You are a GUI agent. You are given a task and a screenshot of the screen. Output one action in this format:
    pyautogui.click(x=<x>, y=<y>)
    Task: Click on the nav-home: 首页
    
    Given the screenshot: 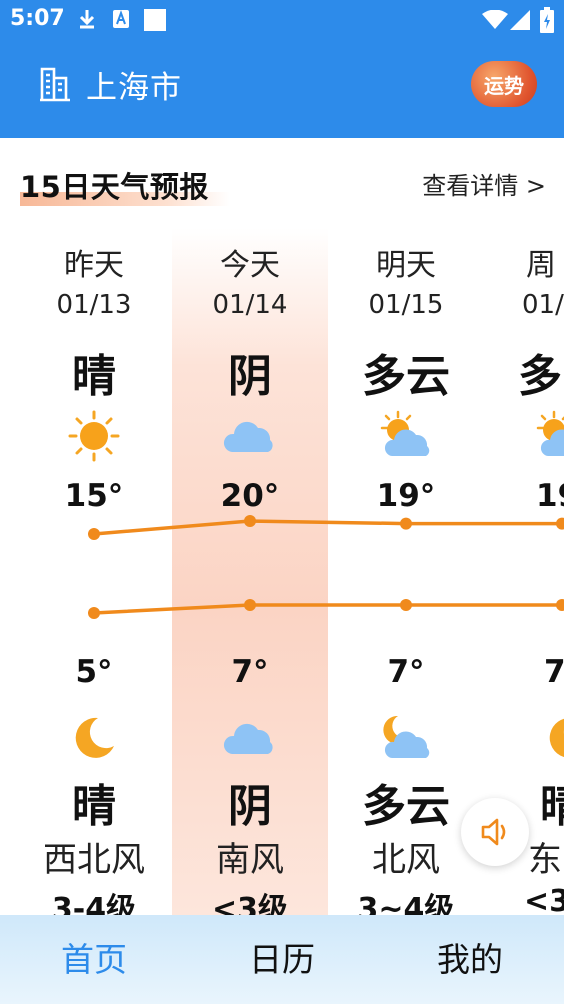 What is the action you would take?
    pyautogui.click(x=94, y=959)
    